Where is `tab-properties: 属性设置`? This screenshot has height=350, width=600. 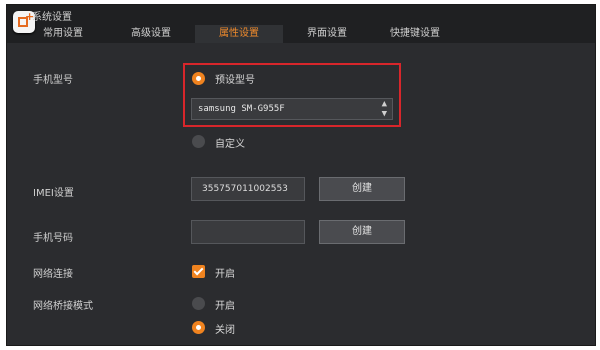
tab-properties: 属性设置 is located at coordinates (239, 34).